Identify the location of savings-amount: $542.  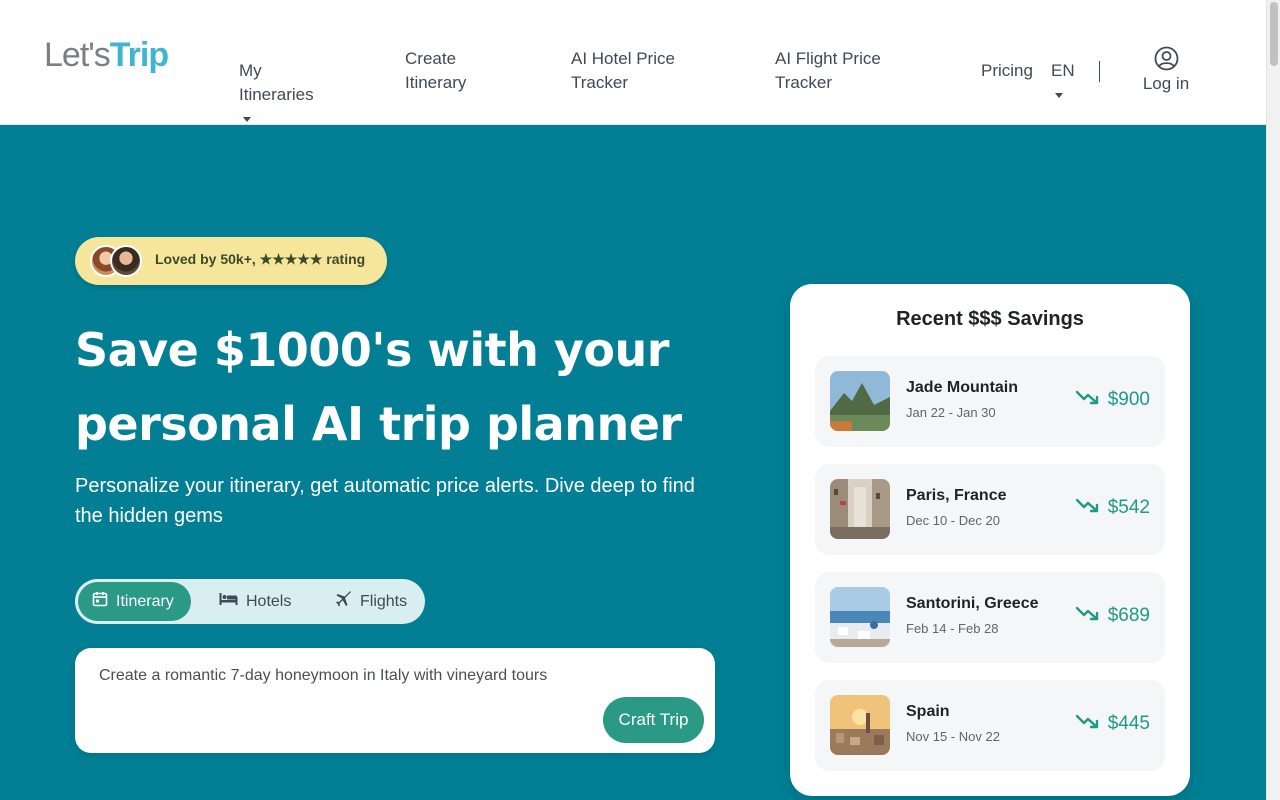
(1112, 508).